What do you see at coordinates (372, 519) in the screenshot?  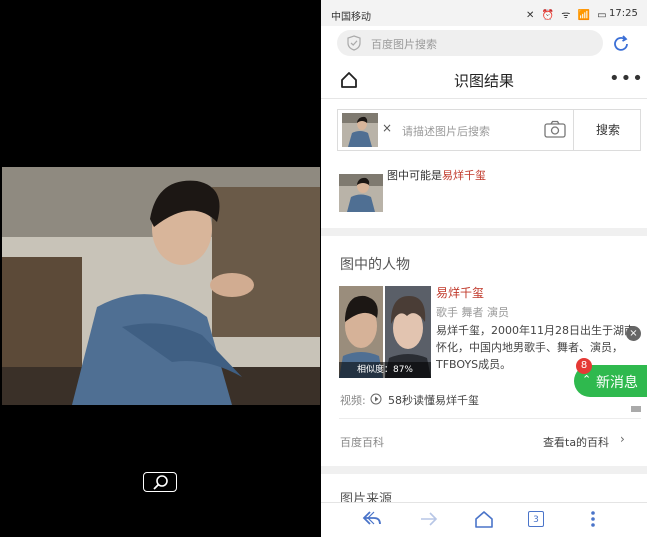 I see `back-icon` at bounding box center [372, 519].